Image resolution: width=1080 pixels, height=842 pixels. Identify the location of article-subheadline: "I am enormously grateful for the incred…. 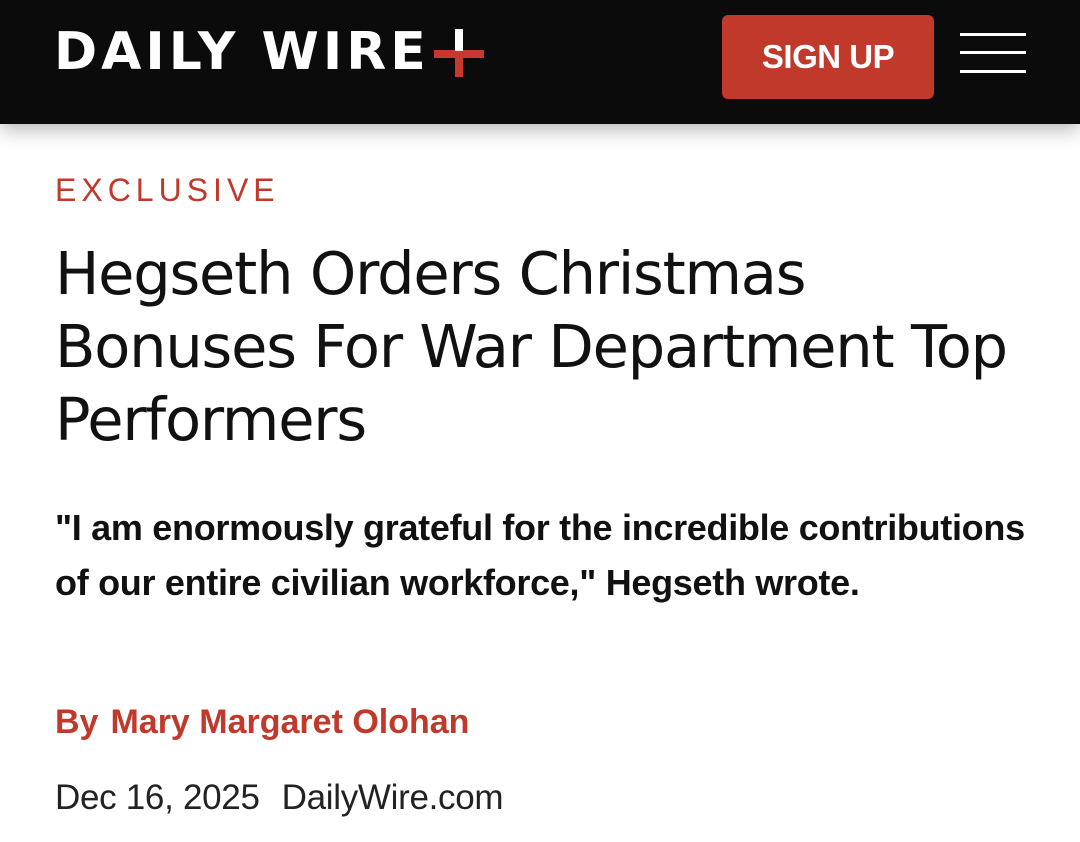
(540, 555).